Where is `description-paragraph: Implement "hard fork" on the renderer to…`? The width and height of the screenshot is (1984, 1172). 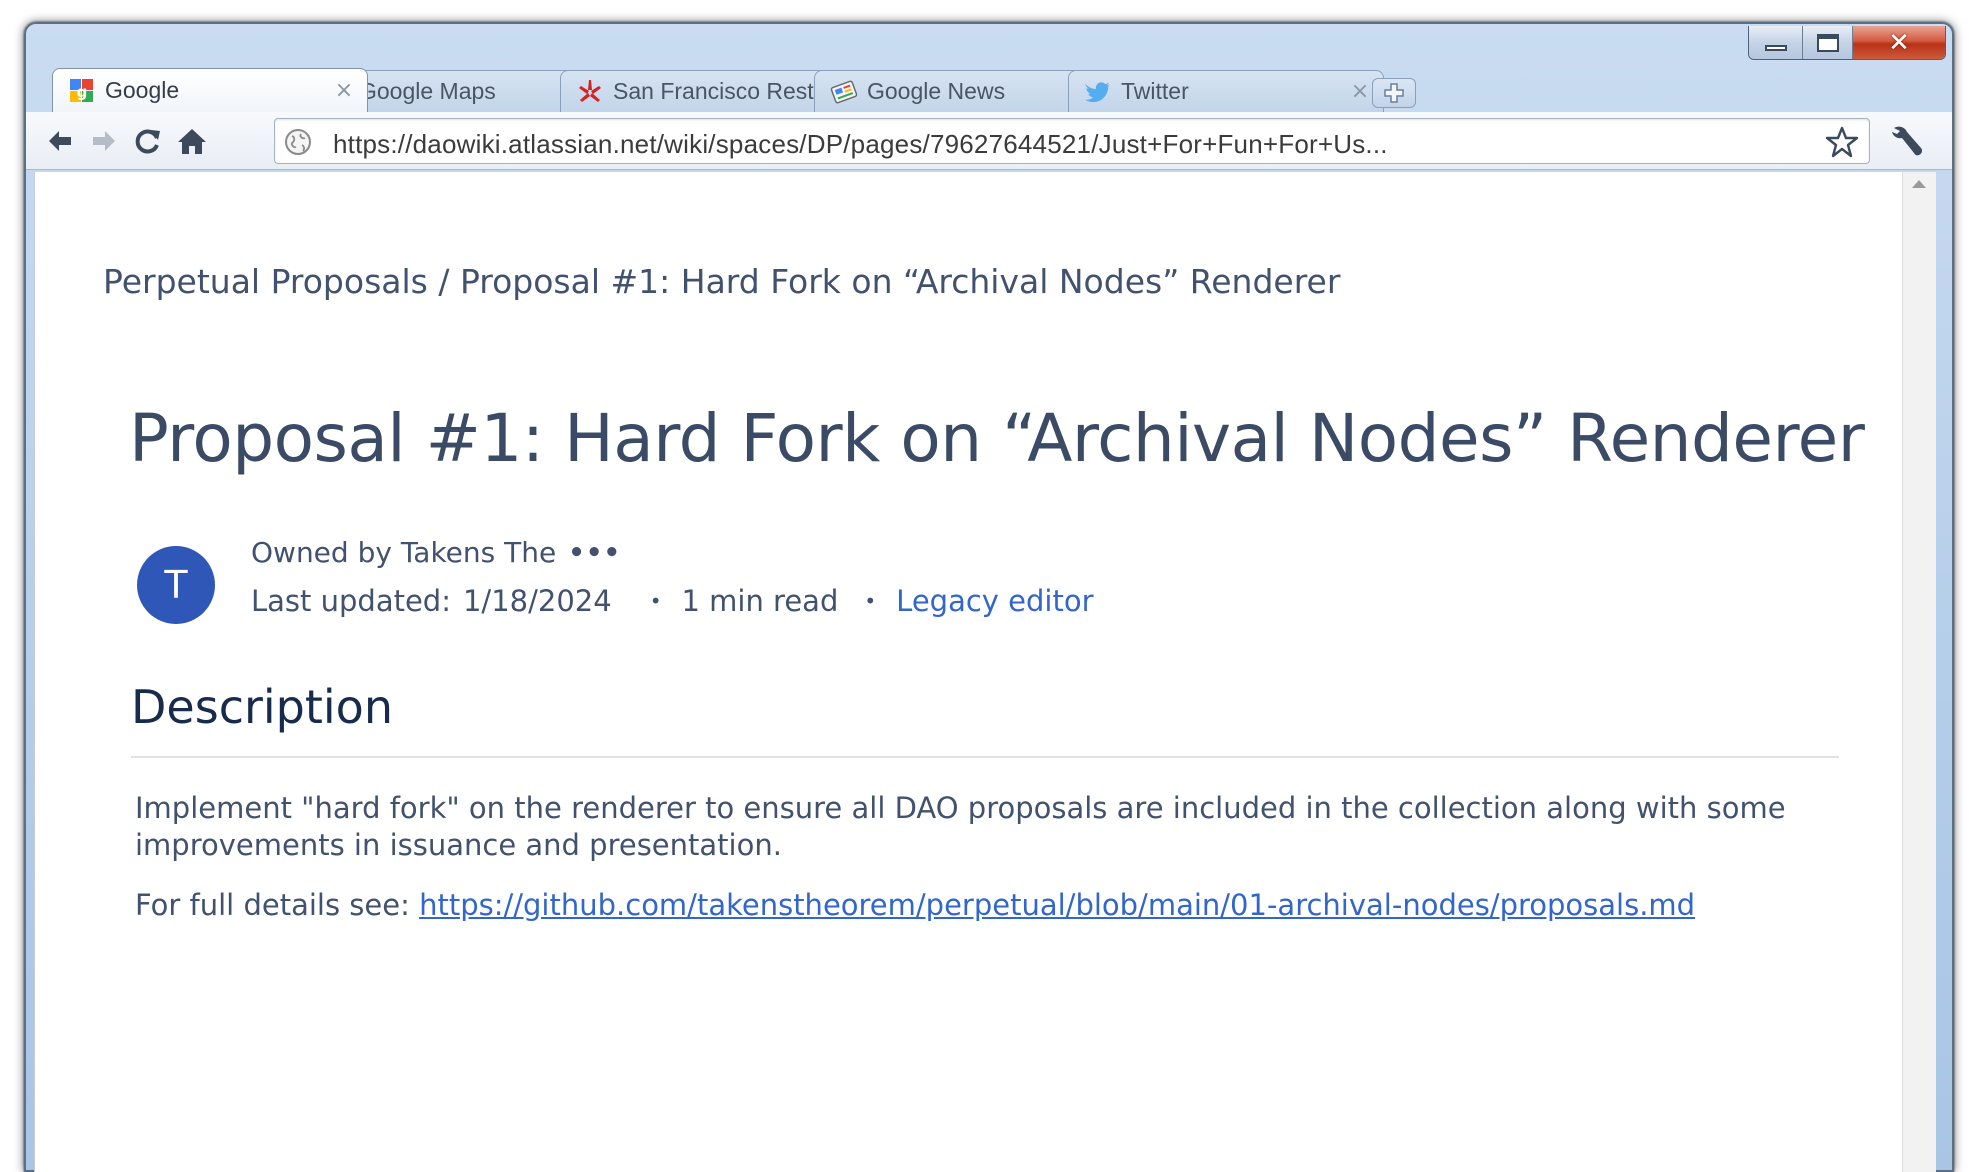
description-paragraph: Implement "hard fork" on the renderer to… is located at coordinates (960, 826).